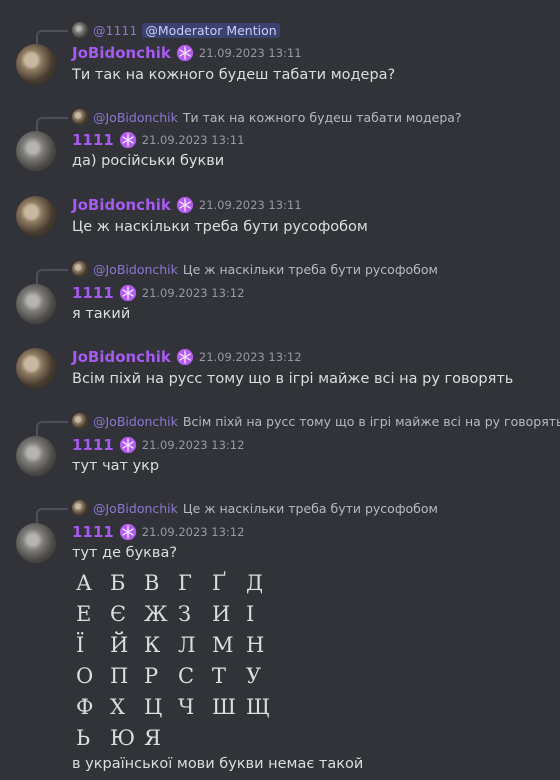 The image size is (560, 780). I want to click on alphabet-letter: Б, so click(118, 582).